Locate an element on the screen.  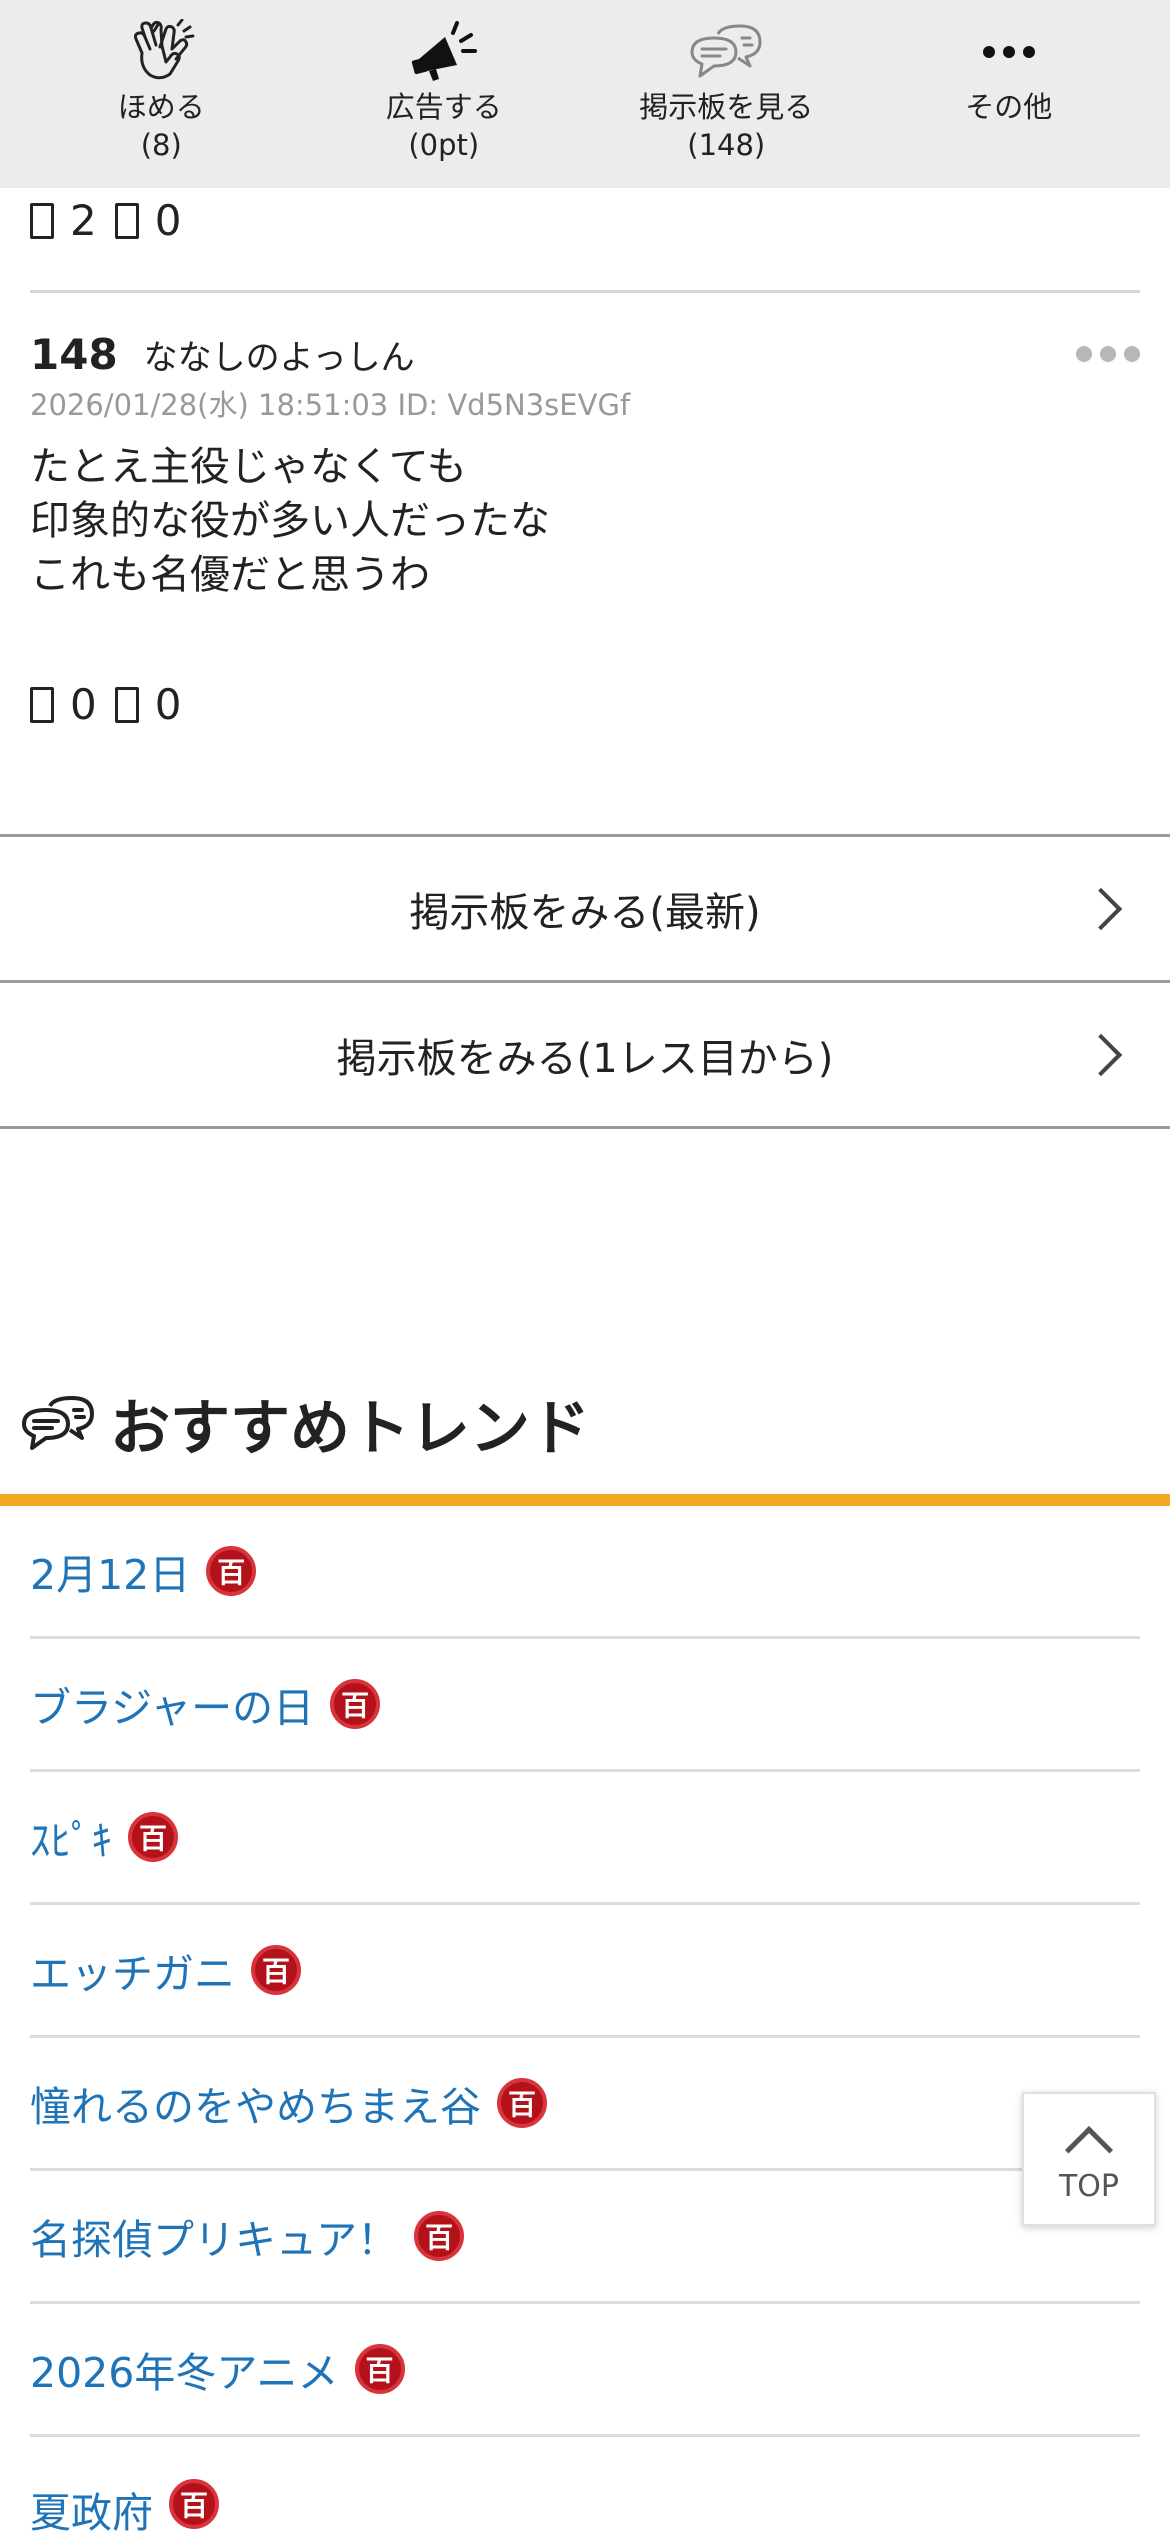
more-dots-icon is located at coordinates (1009, 52).